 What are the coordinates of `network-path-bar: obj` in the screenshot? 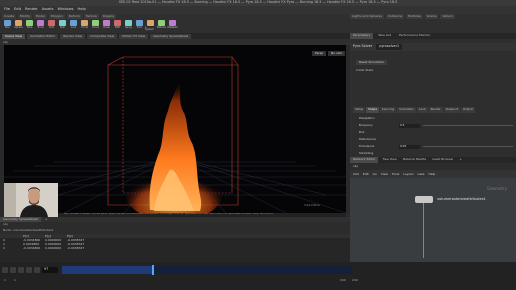 It's located at (433, 166).